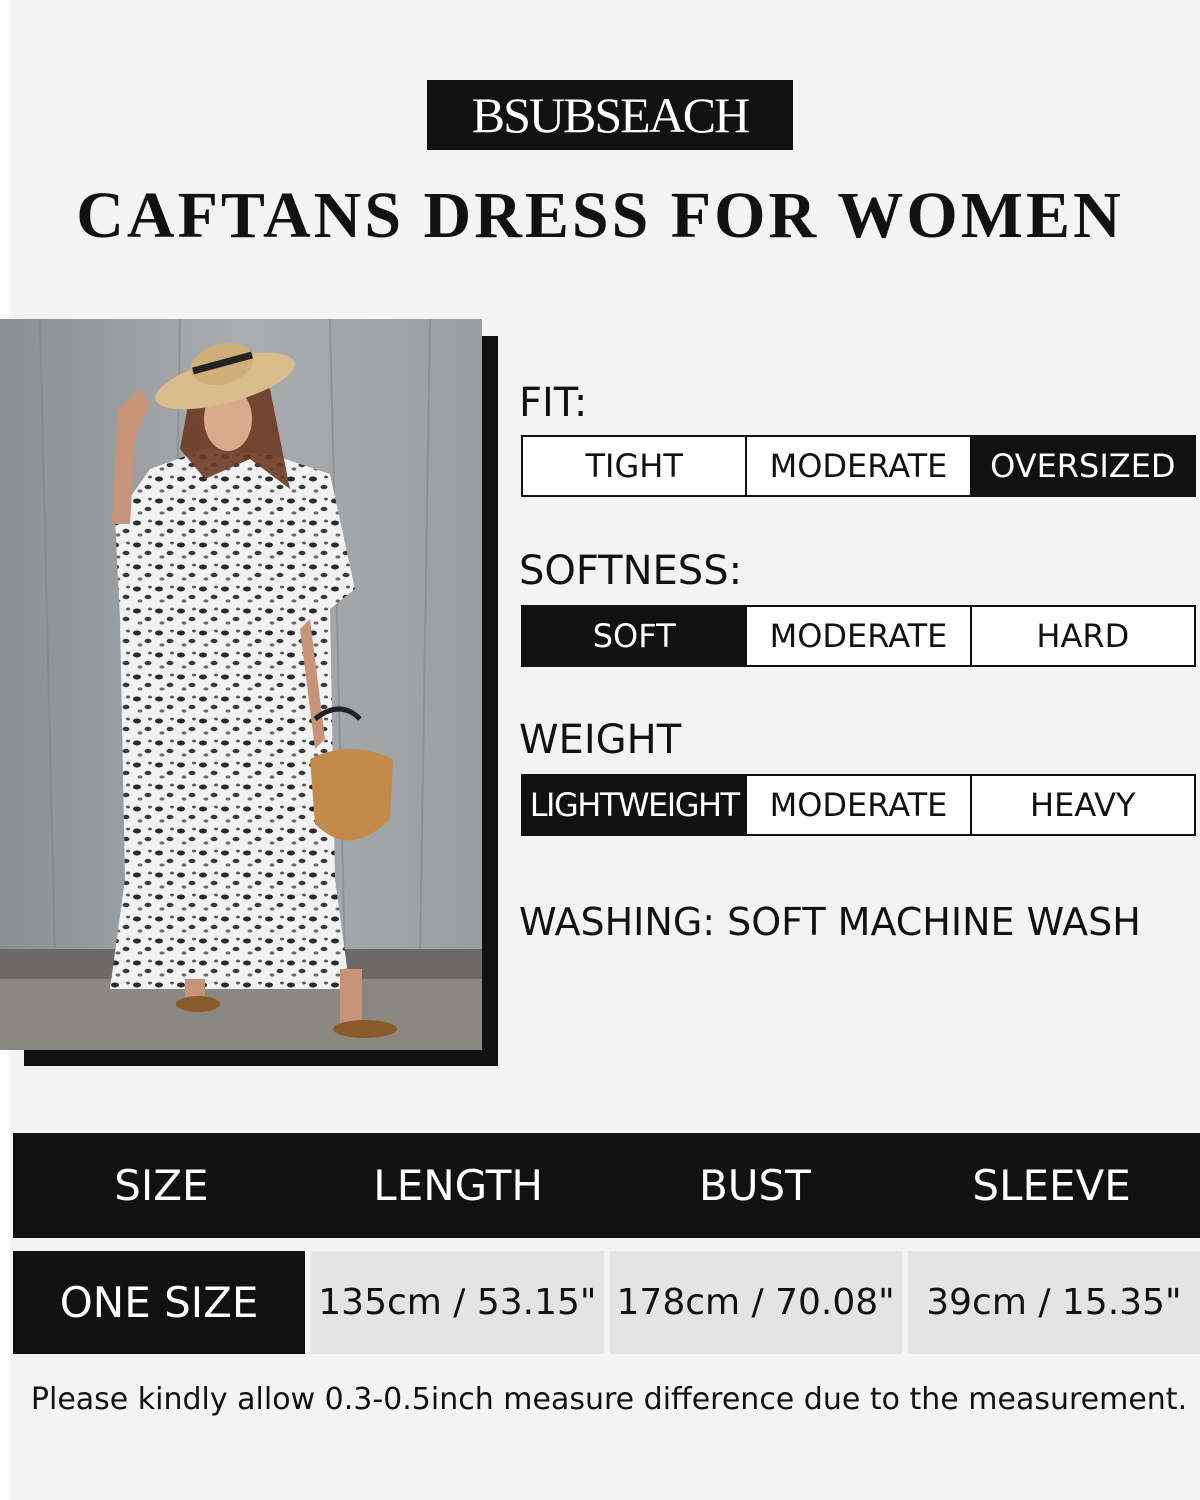  I want to click on size-table-header: SIZE LENGTH BUST SLEEVE, so click(606, 1185).